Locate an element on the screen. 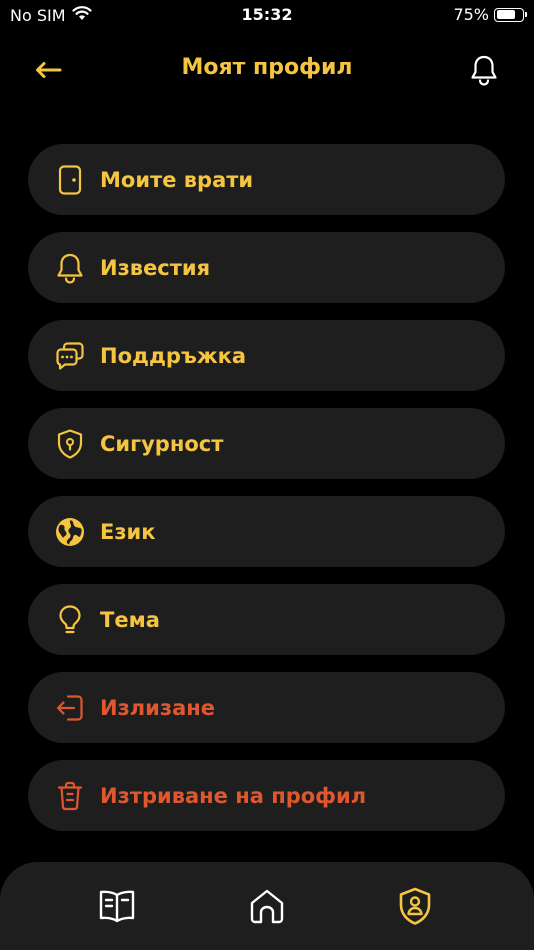  menu-item-delete-profile: Изтриване на профил is located at coordinates (266, 795).